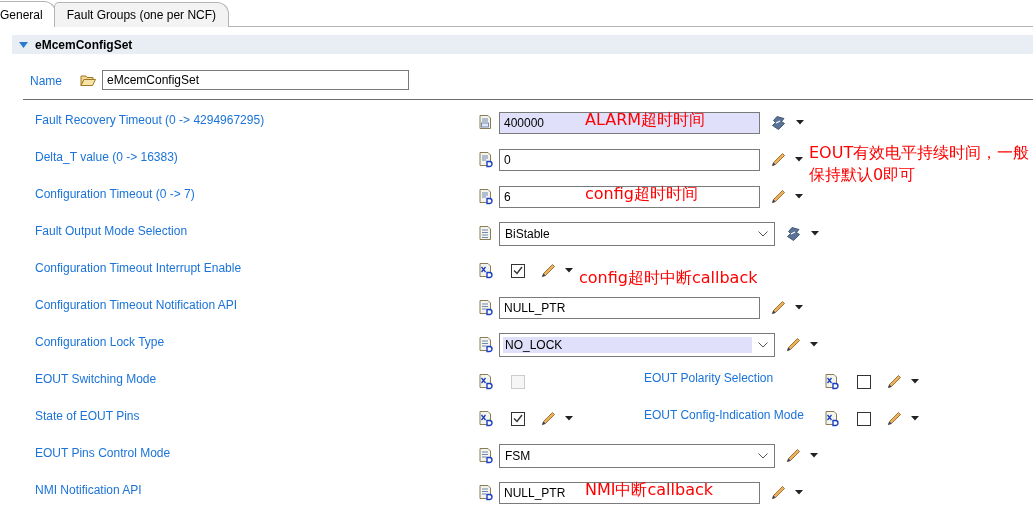 Image resolution: width=1033 pixels, height=520 pixels. I want to click on dropdown: FSM, so click(637, 455).